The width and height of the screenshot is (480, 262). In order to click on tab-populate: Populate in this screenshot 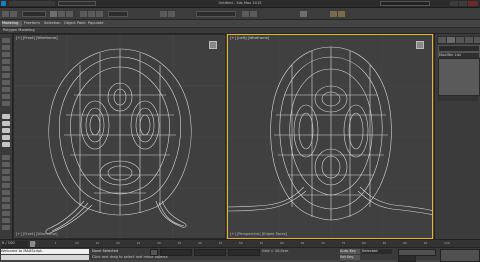, I will do `click(97, 24)`.